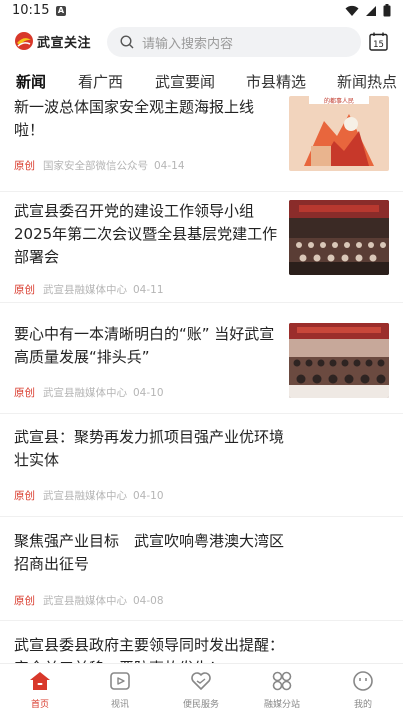  What do you see at coordinates (144, 345) in the screenshot?
I see `news-title: 要心中有一本清晰明白的“账” 当好武宣高质量发展“排头兵”` at bounding box center [144, 345].